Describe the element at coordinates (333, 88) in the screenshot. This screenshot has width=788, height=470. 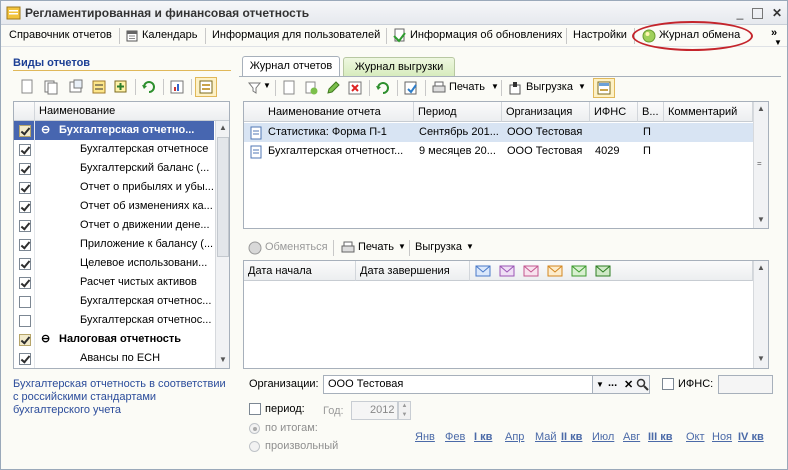
I see `edit-icon` at that location.